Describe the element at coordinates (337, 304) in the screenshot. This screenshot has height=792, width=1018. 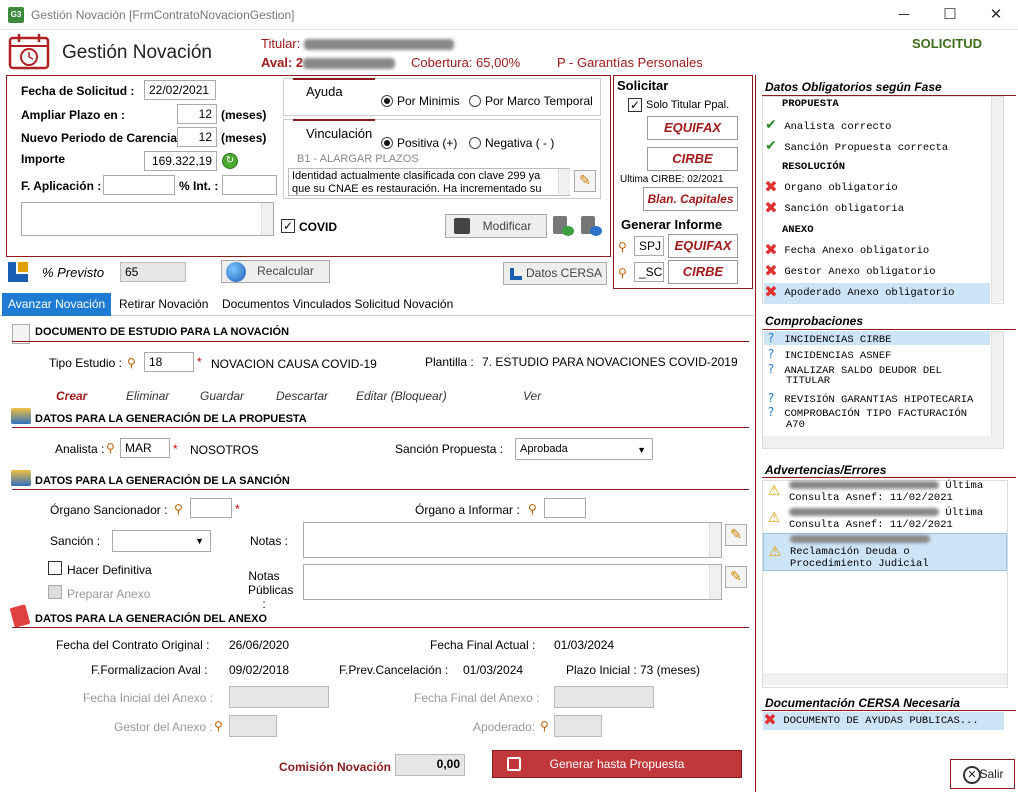
I see `tab-documentos-vinculados: Documentos Vinculados Solicitud Novación` at that location.